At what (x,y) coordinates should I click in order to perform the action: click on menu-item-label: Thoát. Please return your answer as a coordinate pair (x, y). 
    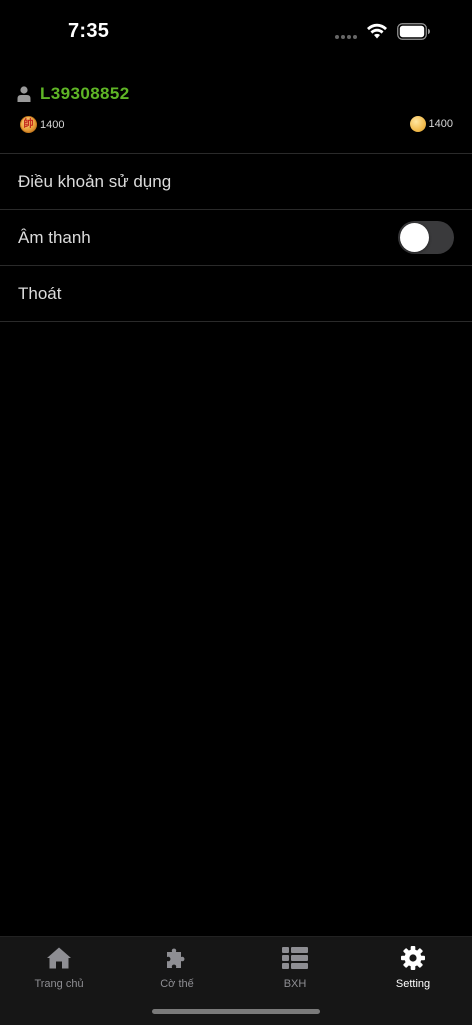
    Looking at the image, I should click on (40, 293).